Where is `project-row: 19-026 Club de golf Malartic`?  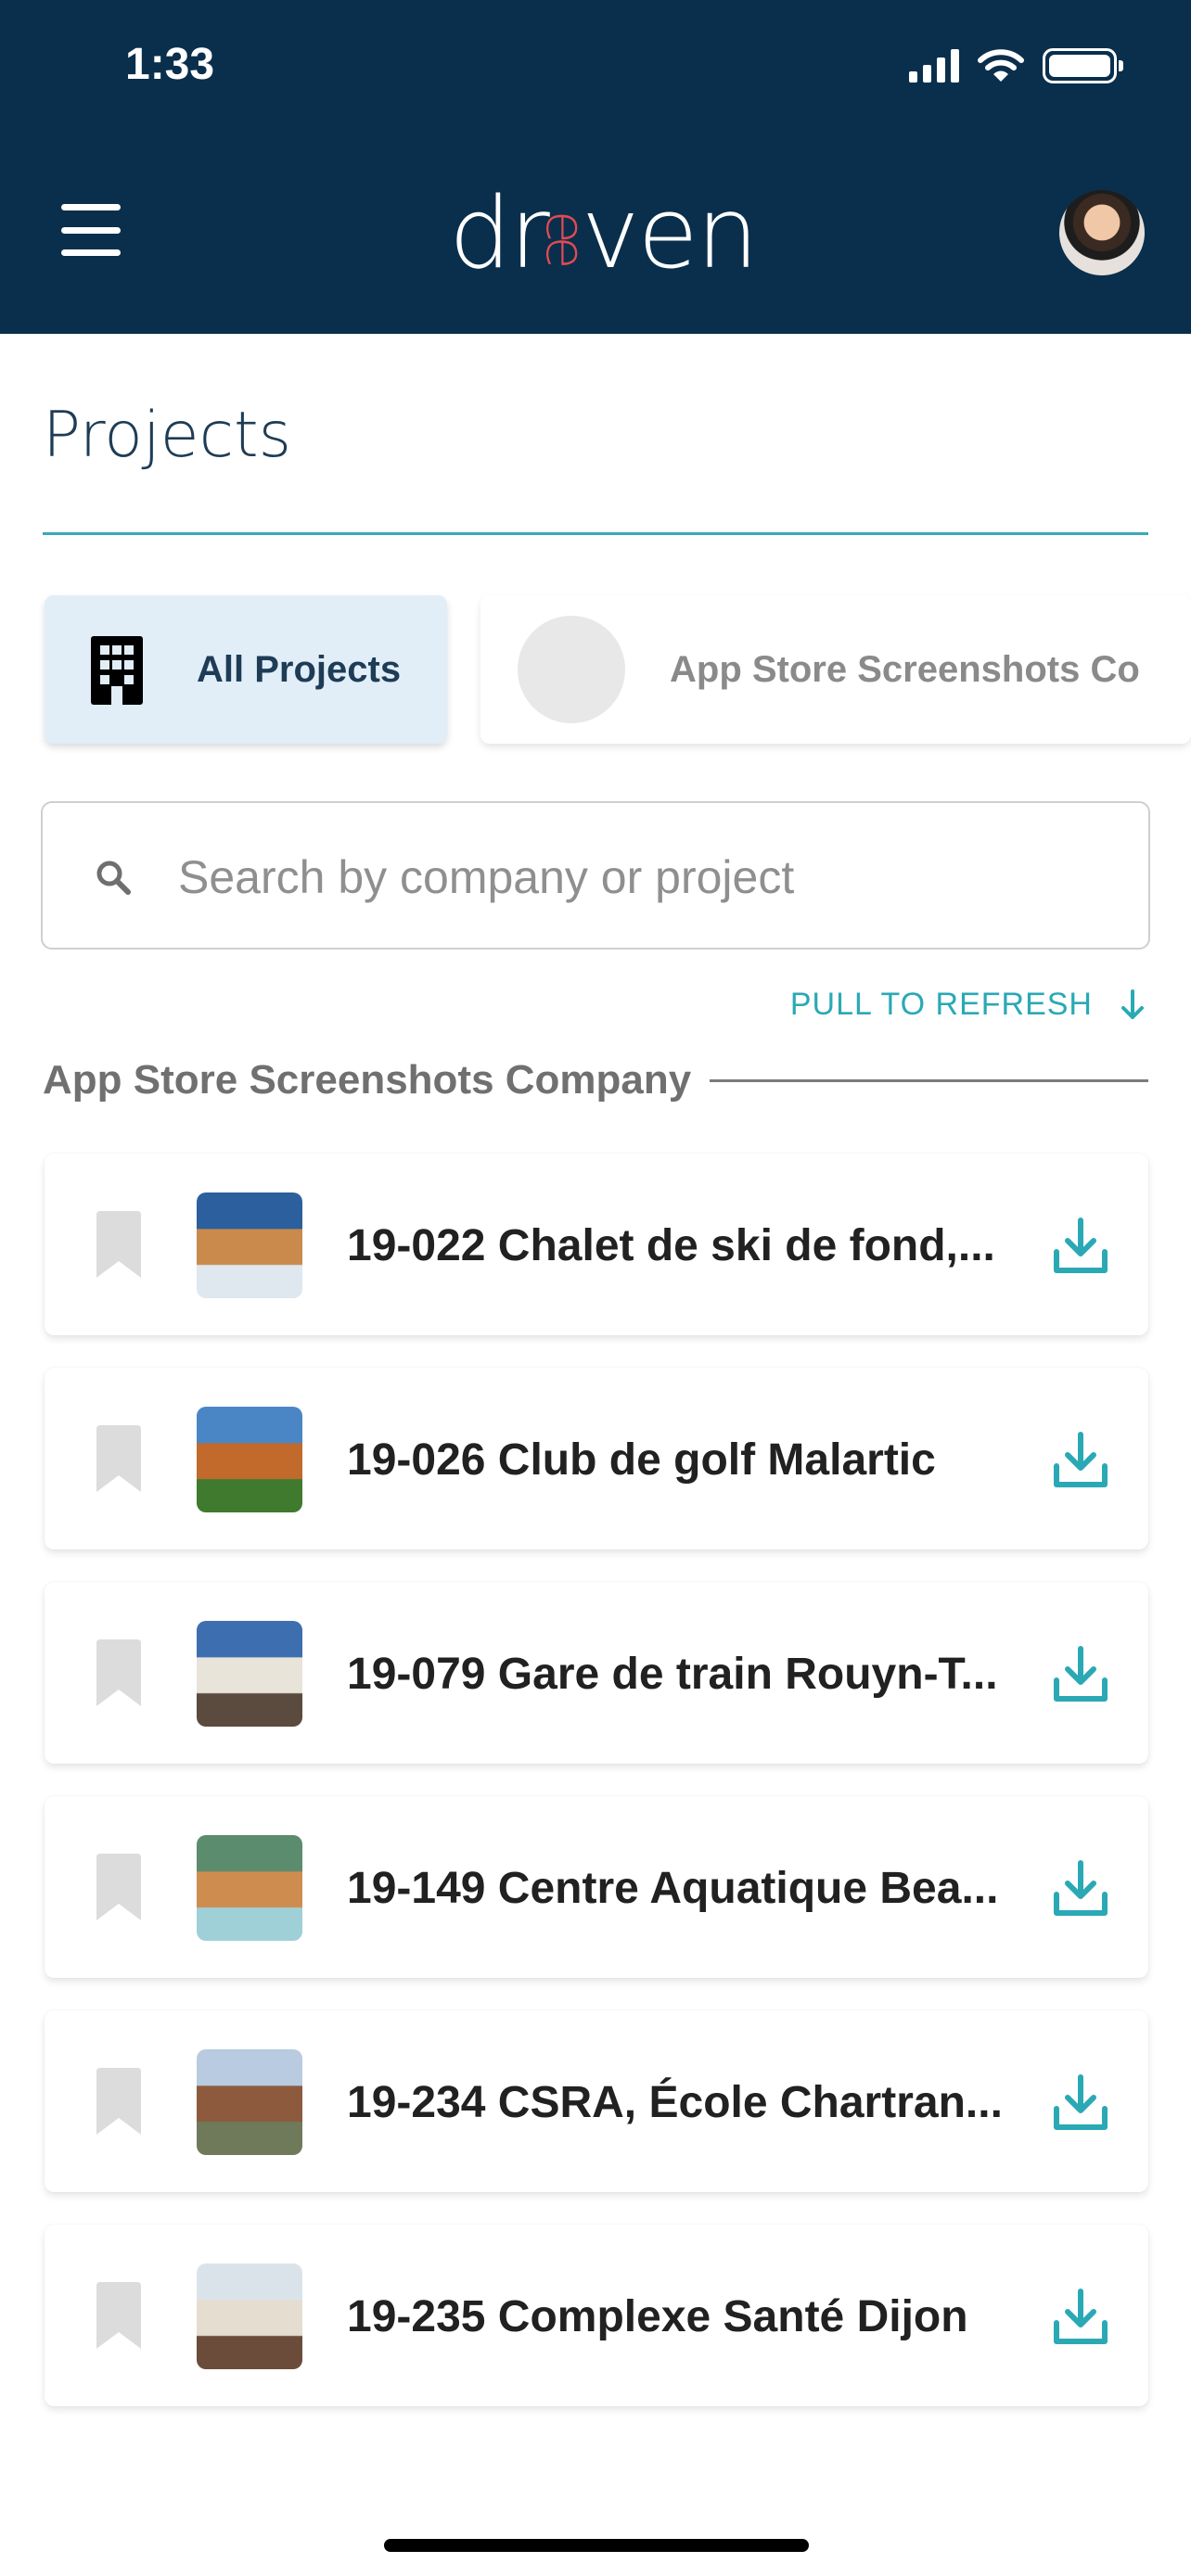
project-row: 19-026 Club de golf Malartic is located at coordinates (597, 1458).